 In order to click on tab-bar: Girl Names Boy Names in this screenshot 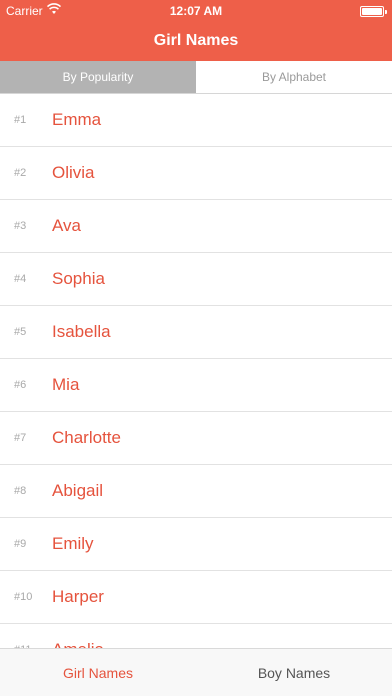, I will do `click(196, 672)`.